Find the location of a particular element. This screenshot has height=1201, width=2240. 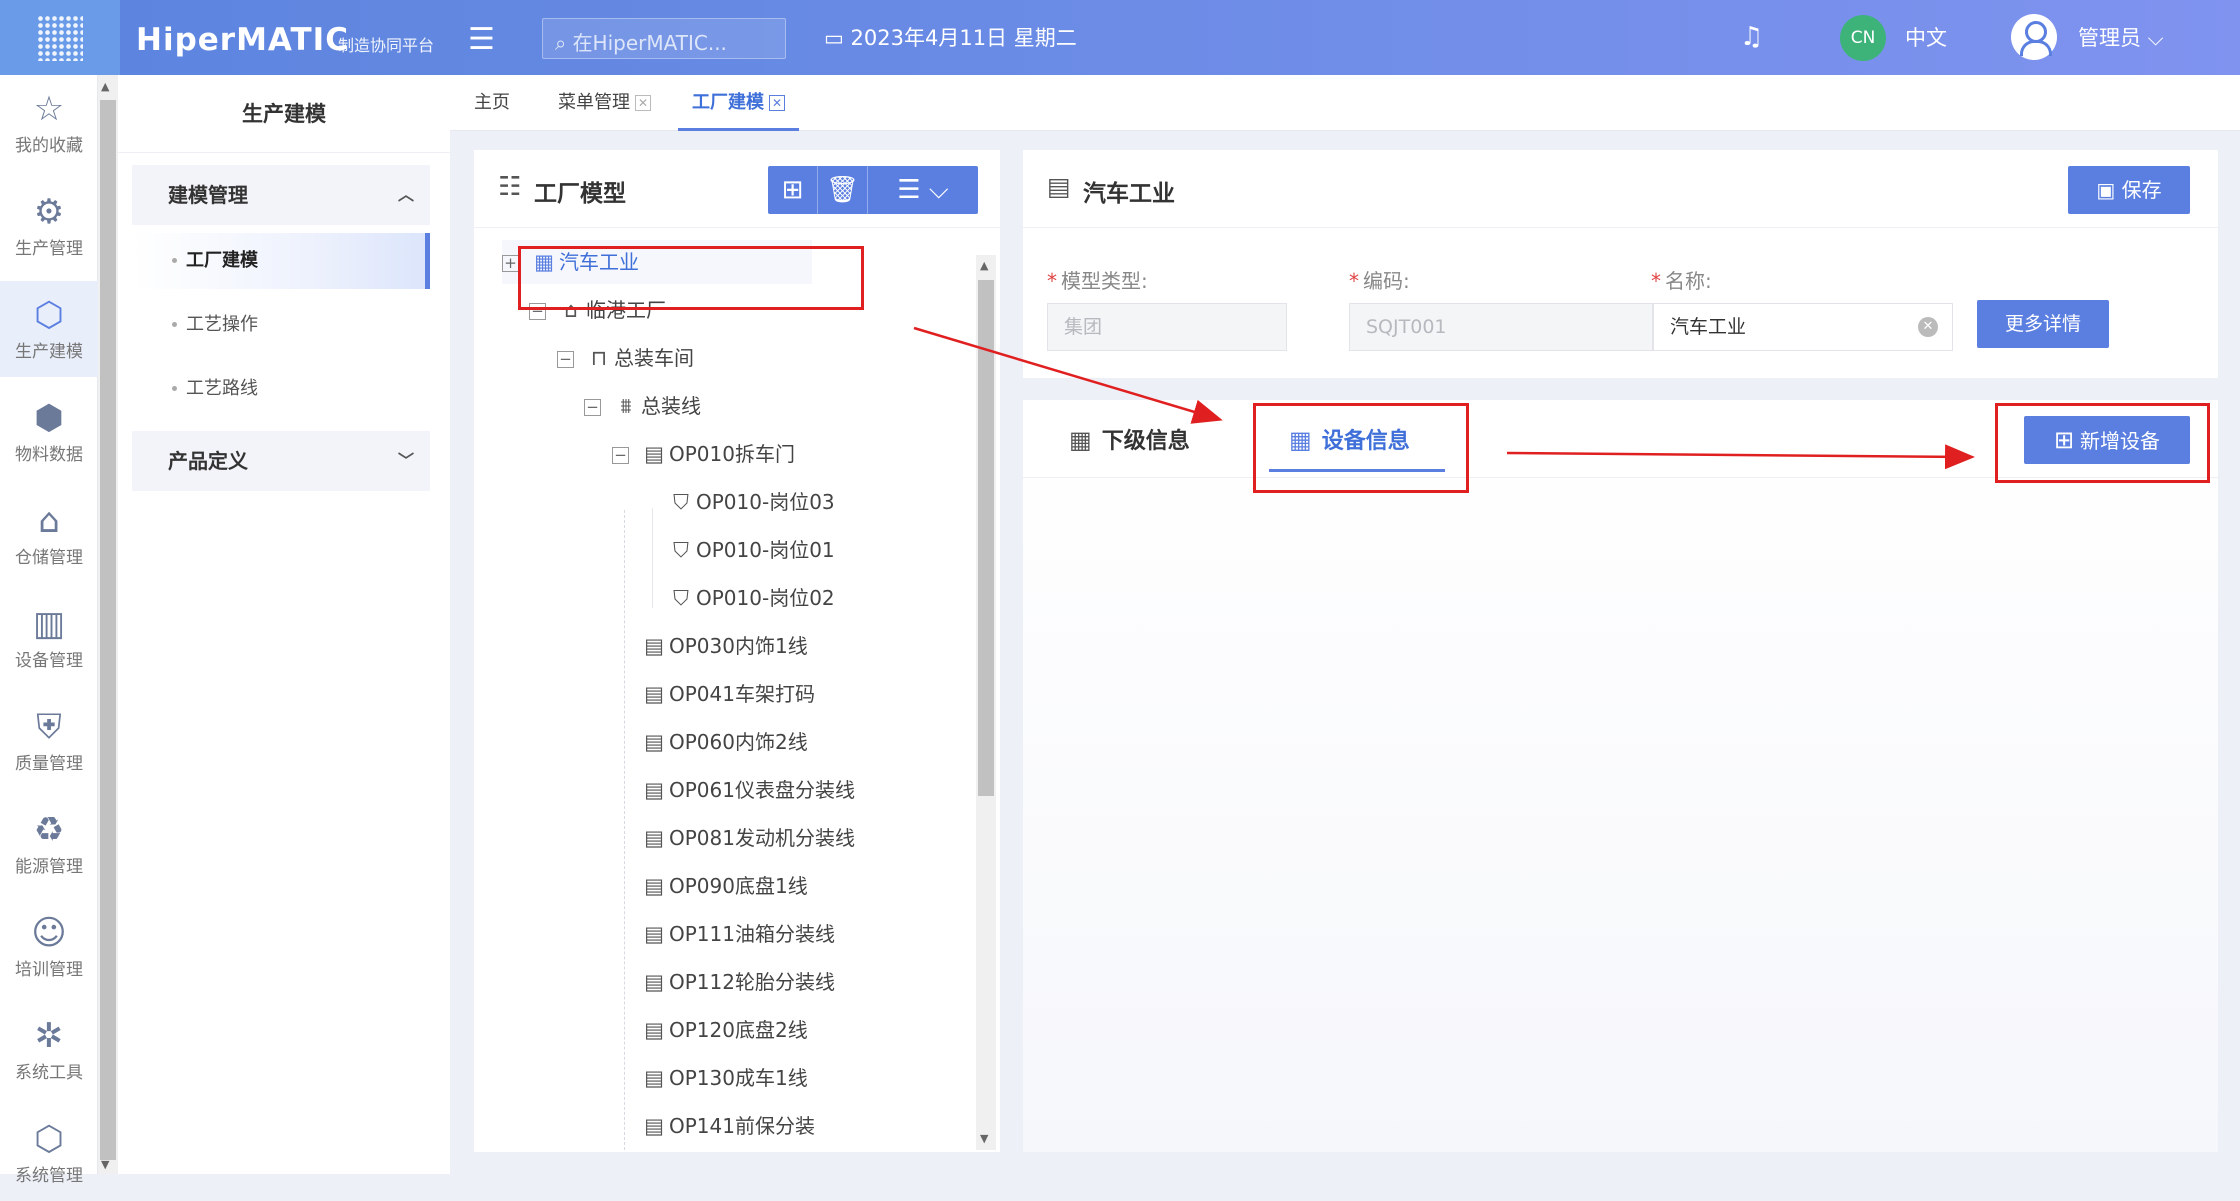

tree-header: ☷ 工厂模型 ⊞ 🗑 ☰ ⌵ is located at coordinates (737, 189).